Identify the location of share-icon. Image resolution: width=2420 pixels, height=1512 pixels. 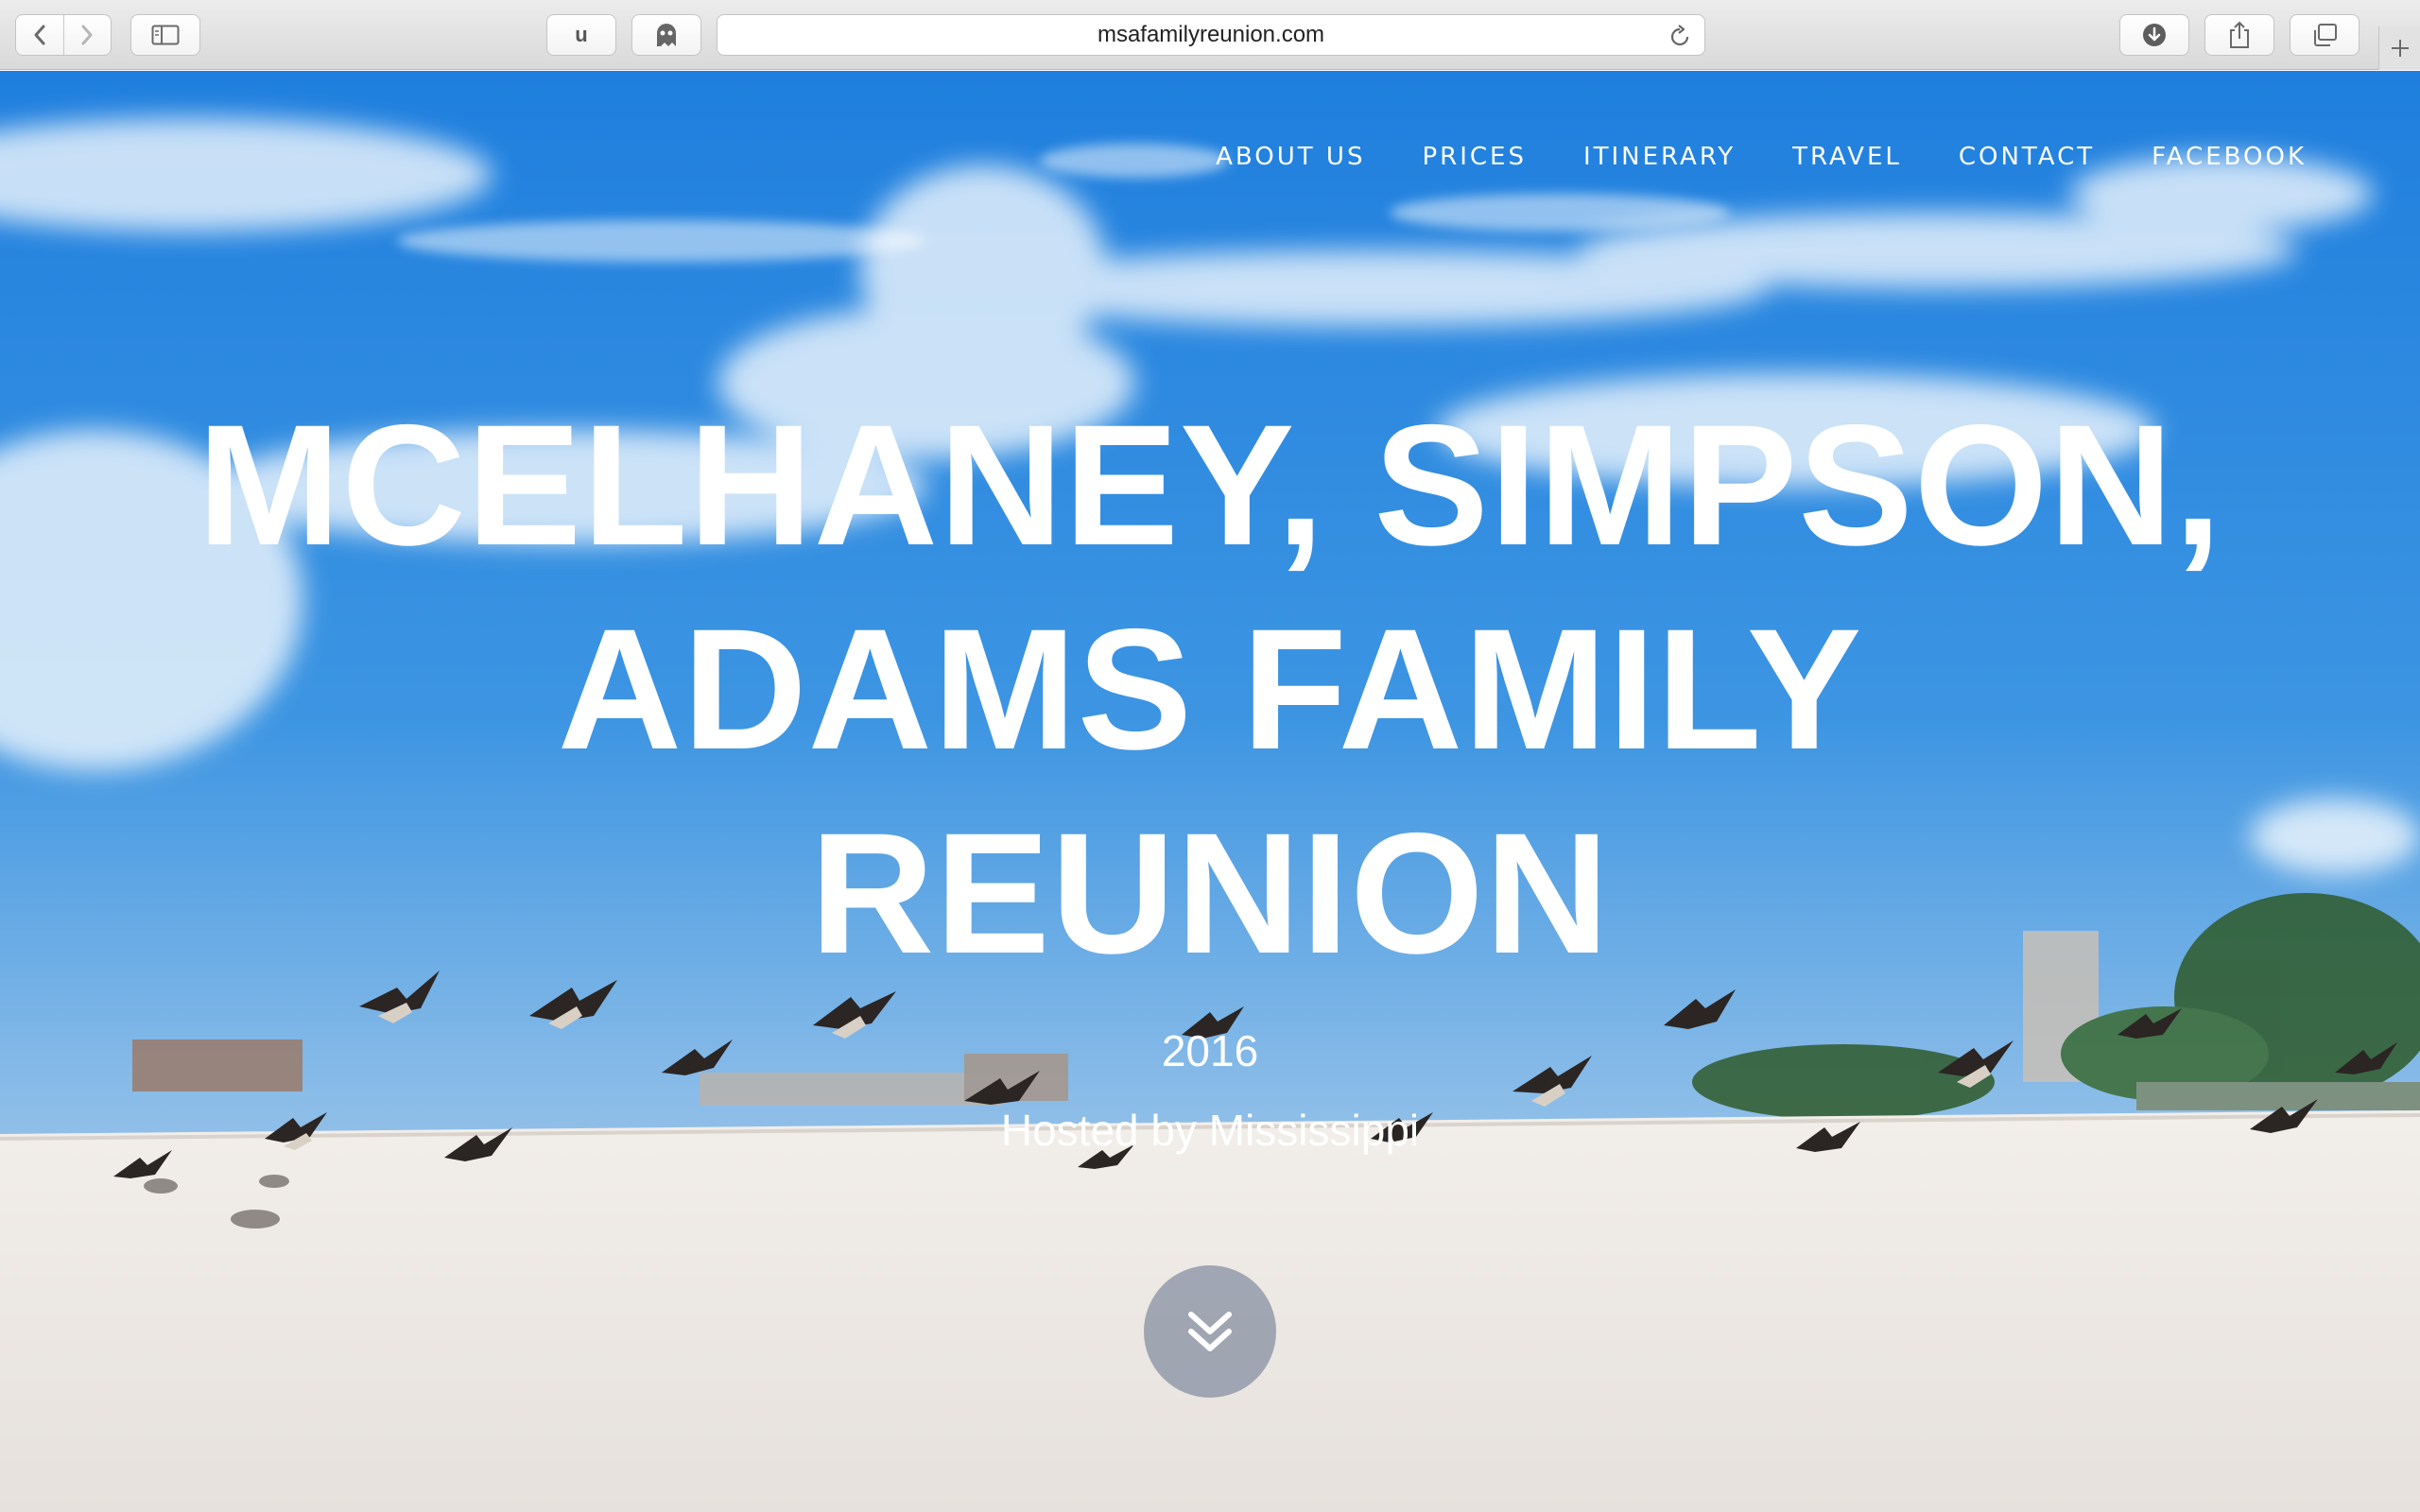
(2239, 35).